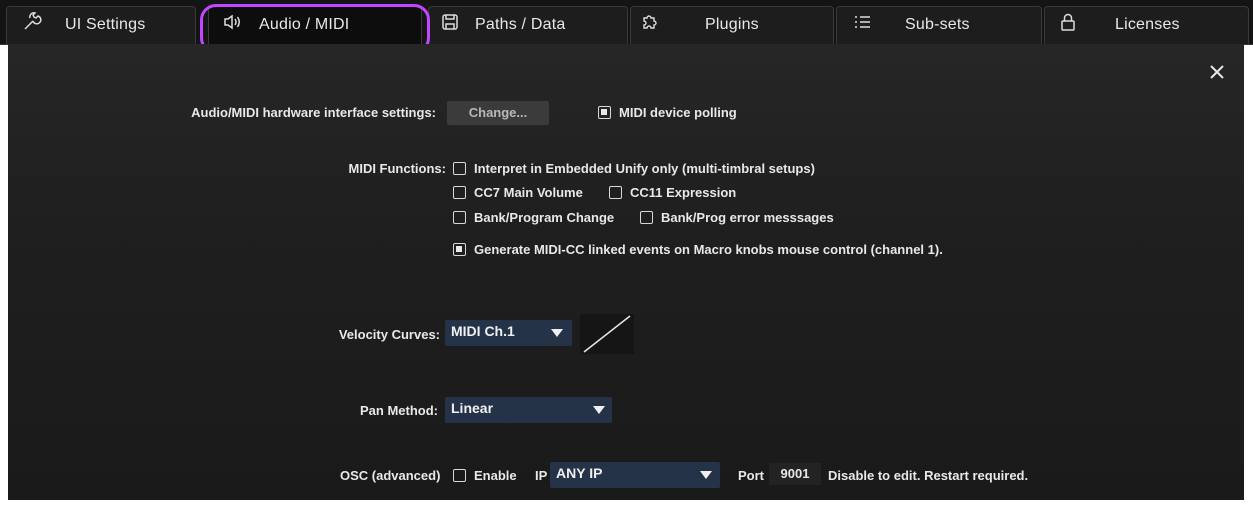  What do you see at coordinates (459, 192) in the screenshot?
I see `cc7-checkbox` at bounding box center [459, 192].